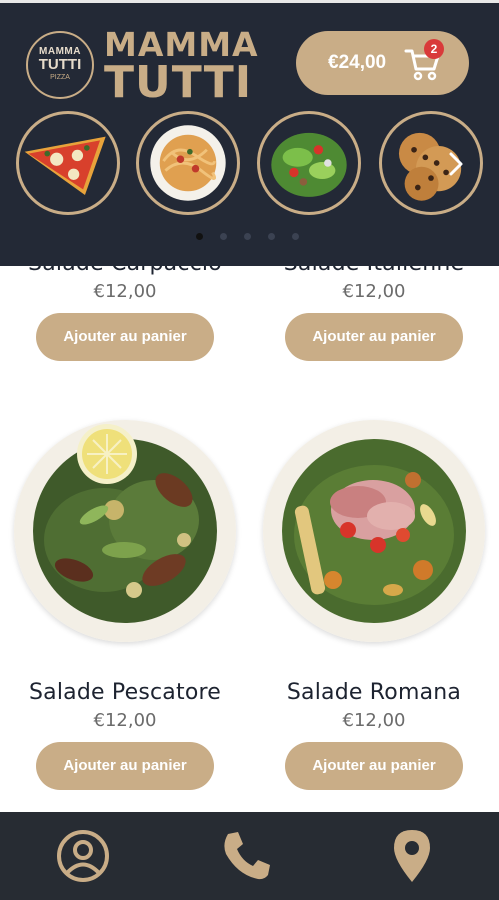 The image size is (499, 900). Describe the element at coordinates (456, 164) in the screenshot. I see `chevron-right-icon` at that location.